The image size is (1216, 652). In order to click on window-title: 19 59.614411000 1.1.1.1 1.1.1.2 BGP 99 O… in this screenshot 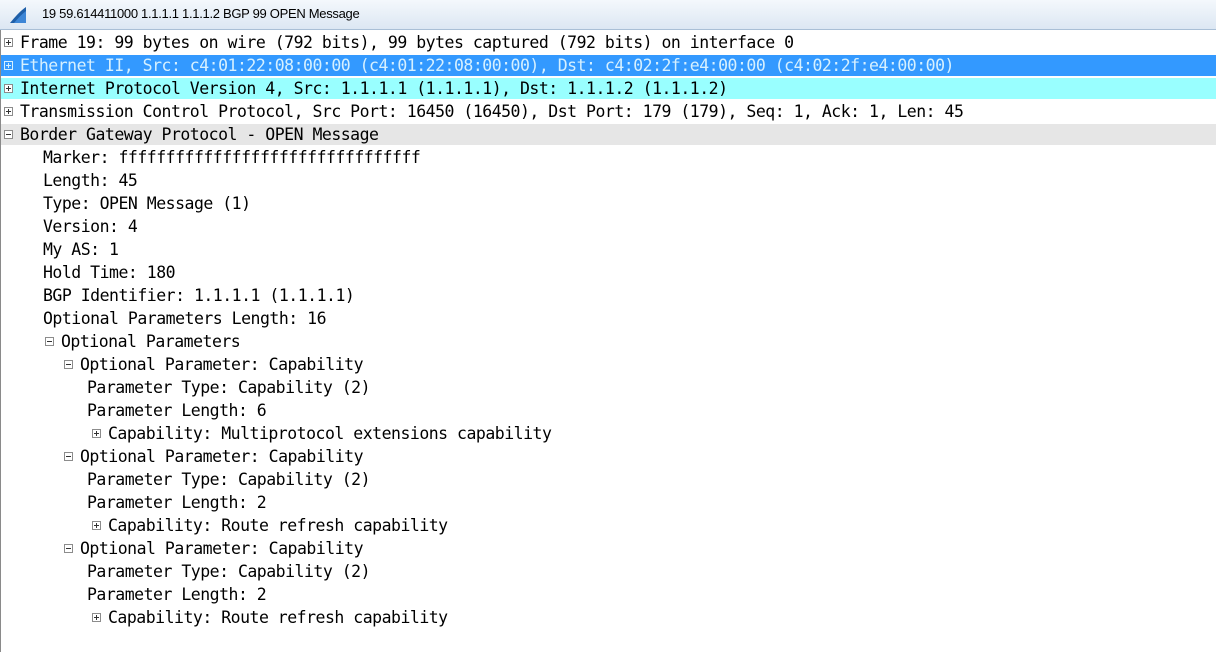, I will do `click(201, 13)`.